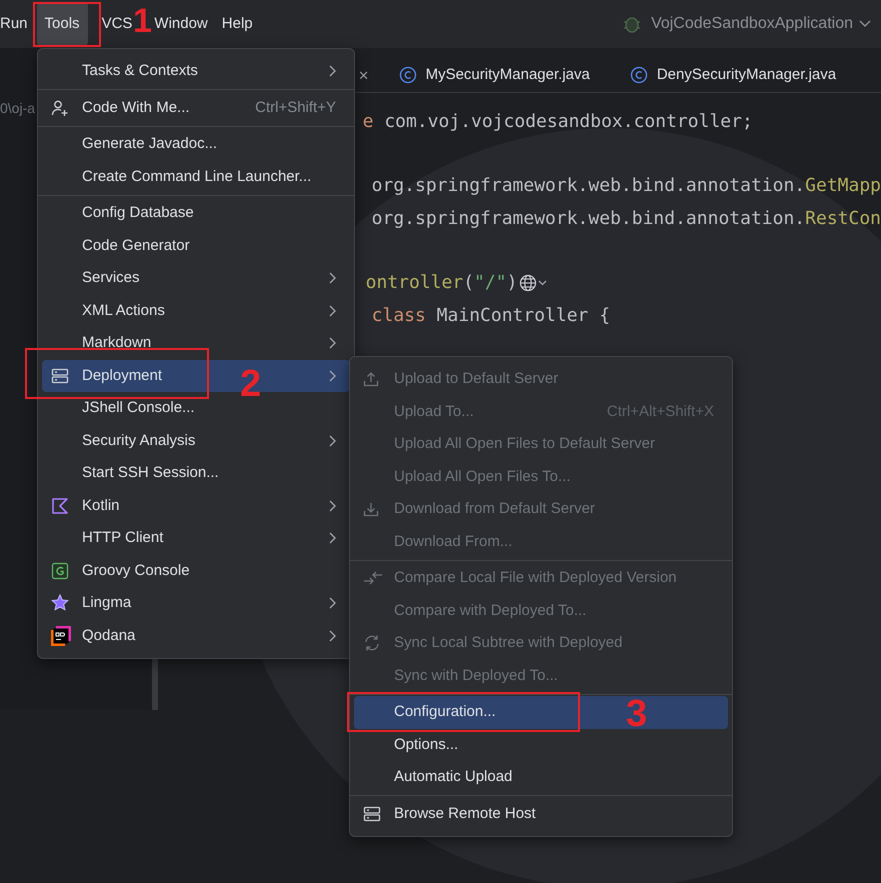 This screenshot has width=881, height=883. I want to click on kotlin-logo-icon, so click(60, 505).